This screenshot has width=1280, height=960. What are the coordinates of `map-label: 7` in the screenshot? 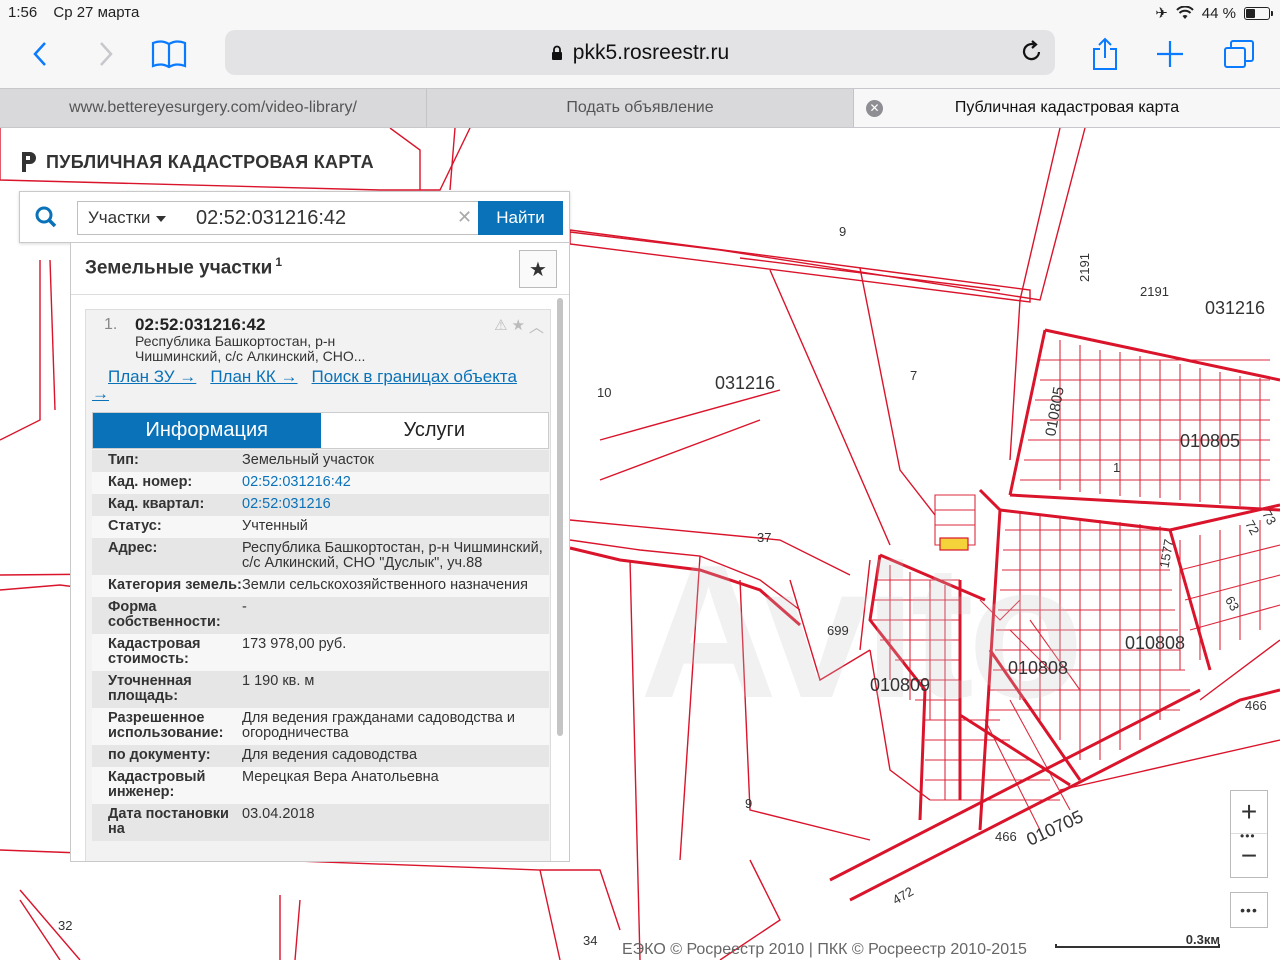 It's located at (914, 375).